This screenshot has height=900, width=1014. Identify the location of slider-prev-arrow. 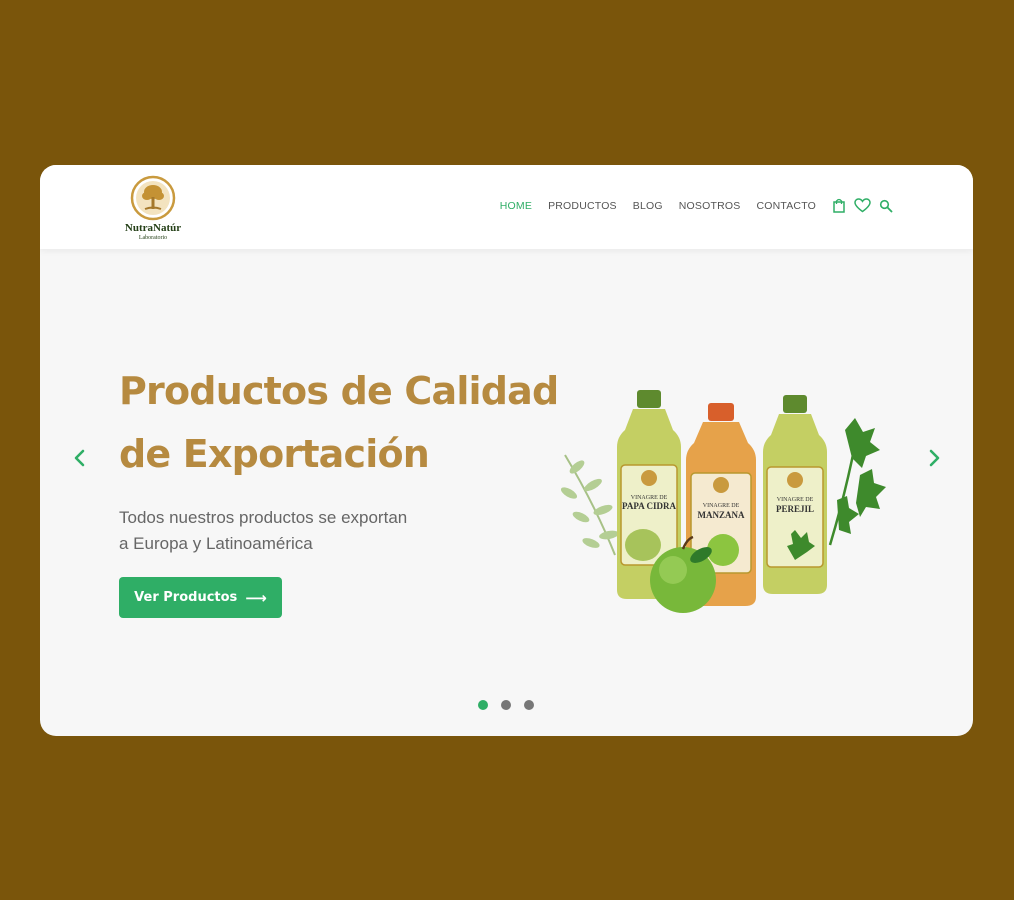
(80, 458).